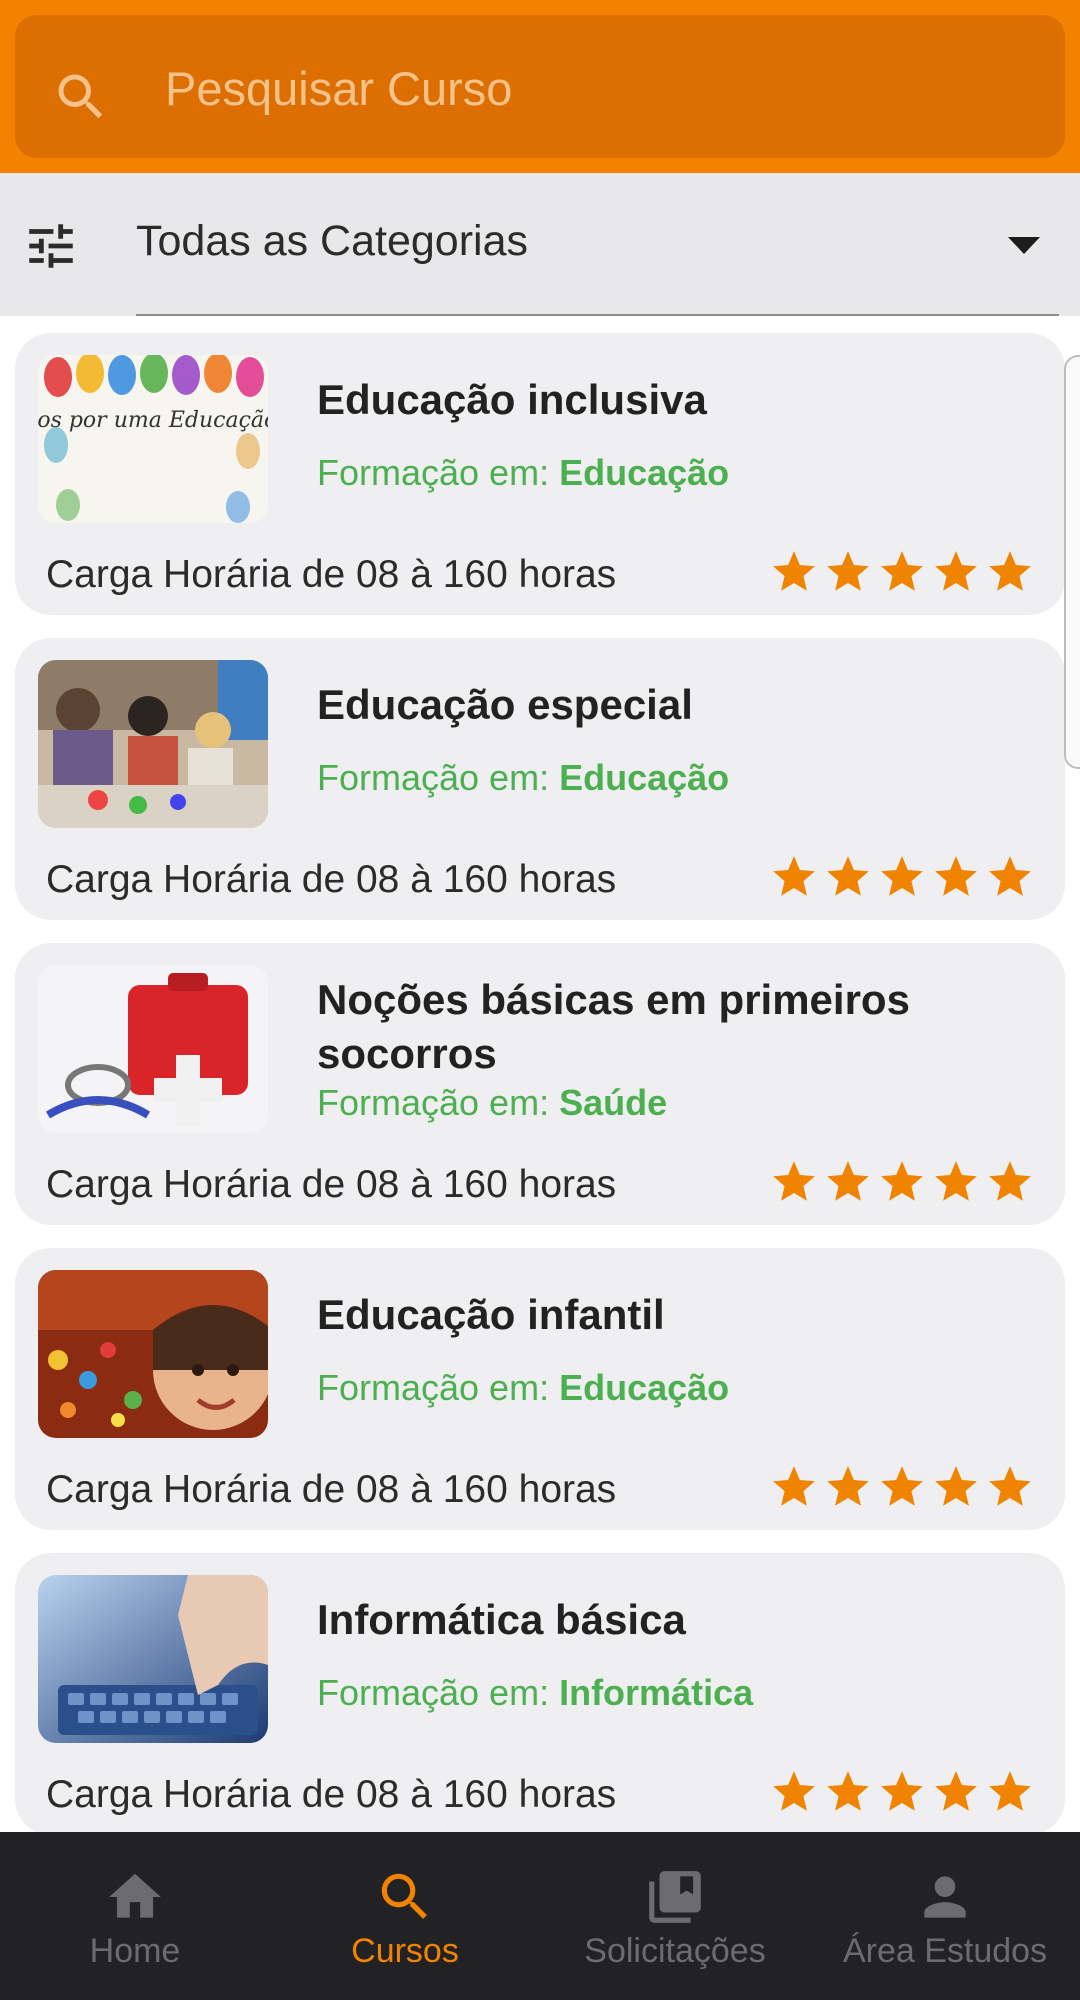 The width and height of the screenshot is (1080, 2000). I want to click on nav-area-estudos: Área Estudos, so click(945, 1916).